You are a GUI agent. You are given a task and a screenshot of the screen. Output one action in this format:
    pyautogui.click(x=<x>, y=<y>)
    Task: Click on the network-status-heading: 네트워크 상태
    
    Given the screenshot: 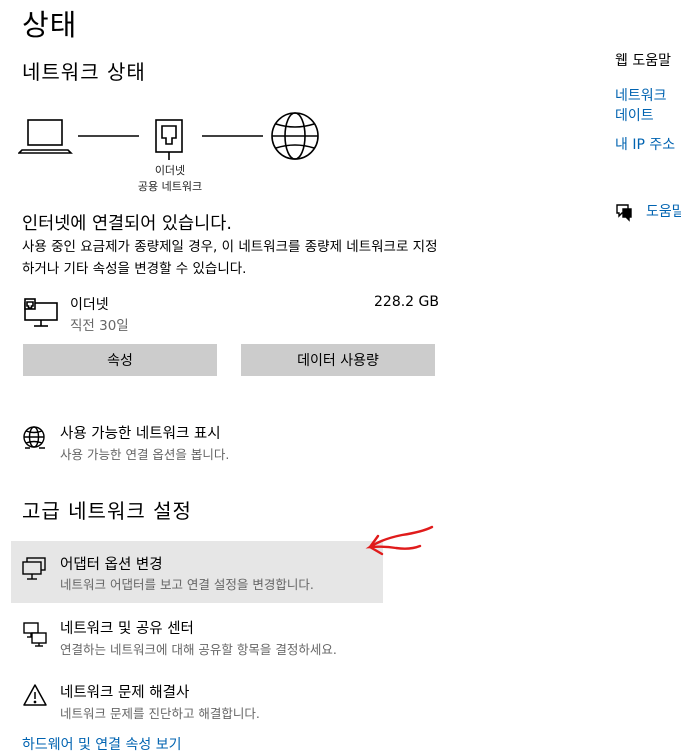 What is the action you would take?
    pyautogui.click(x=84, y=72)
    